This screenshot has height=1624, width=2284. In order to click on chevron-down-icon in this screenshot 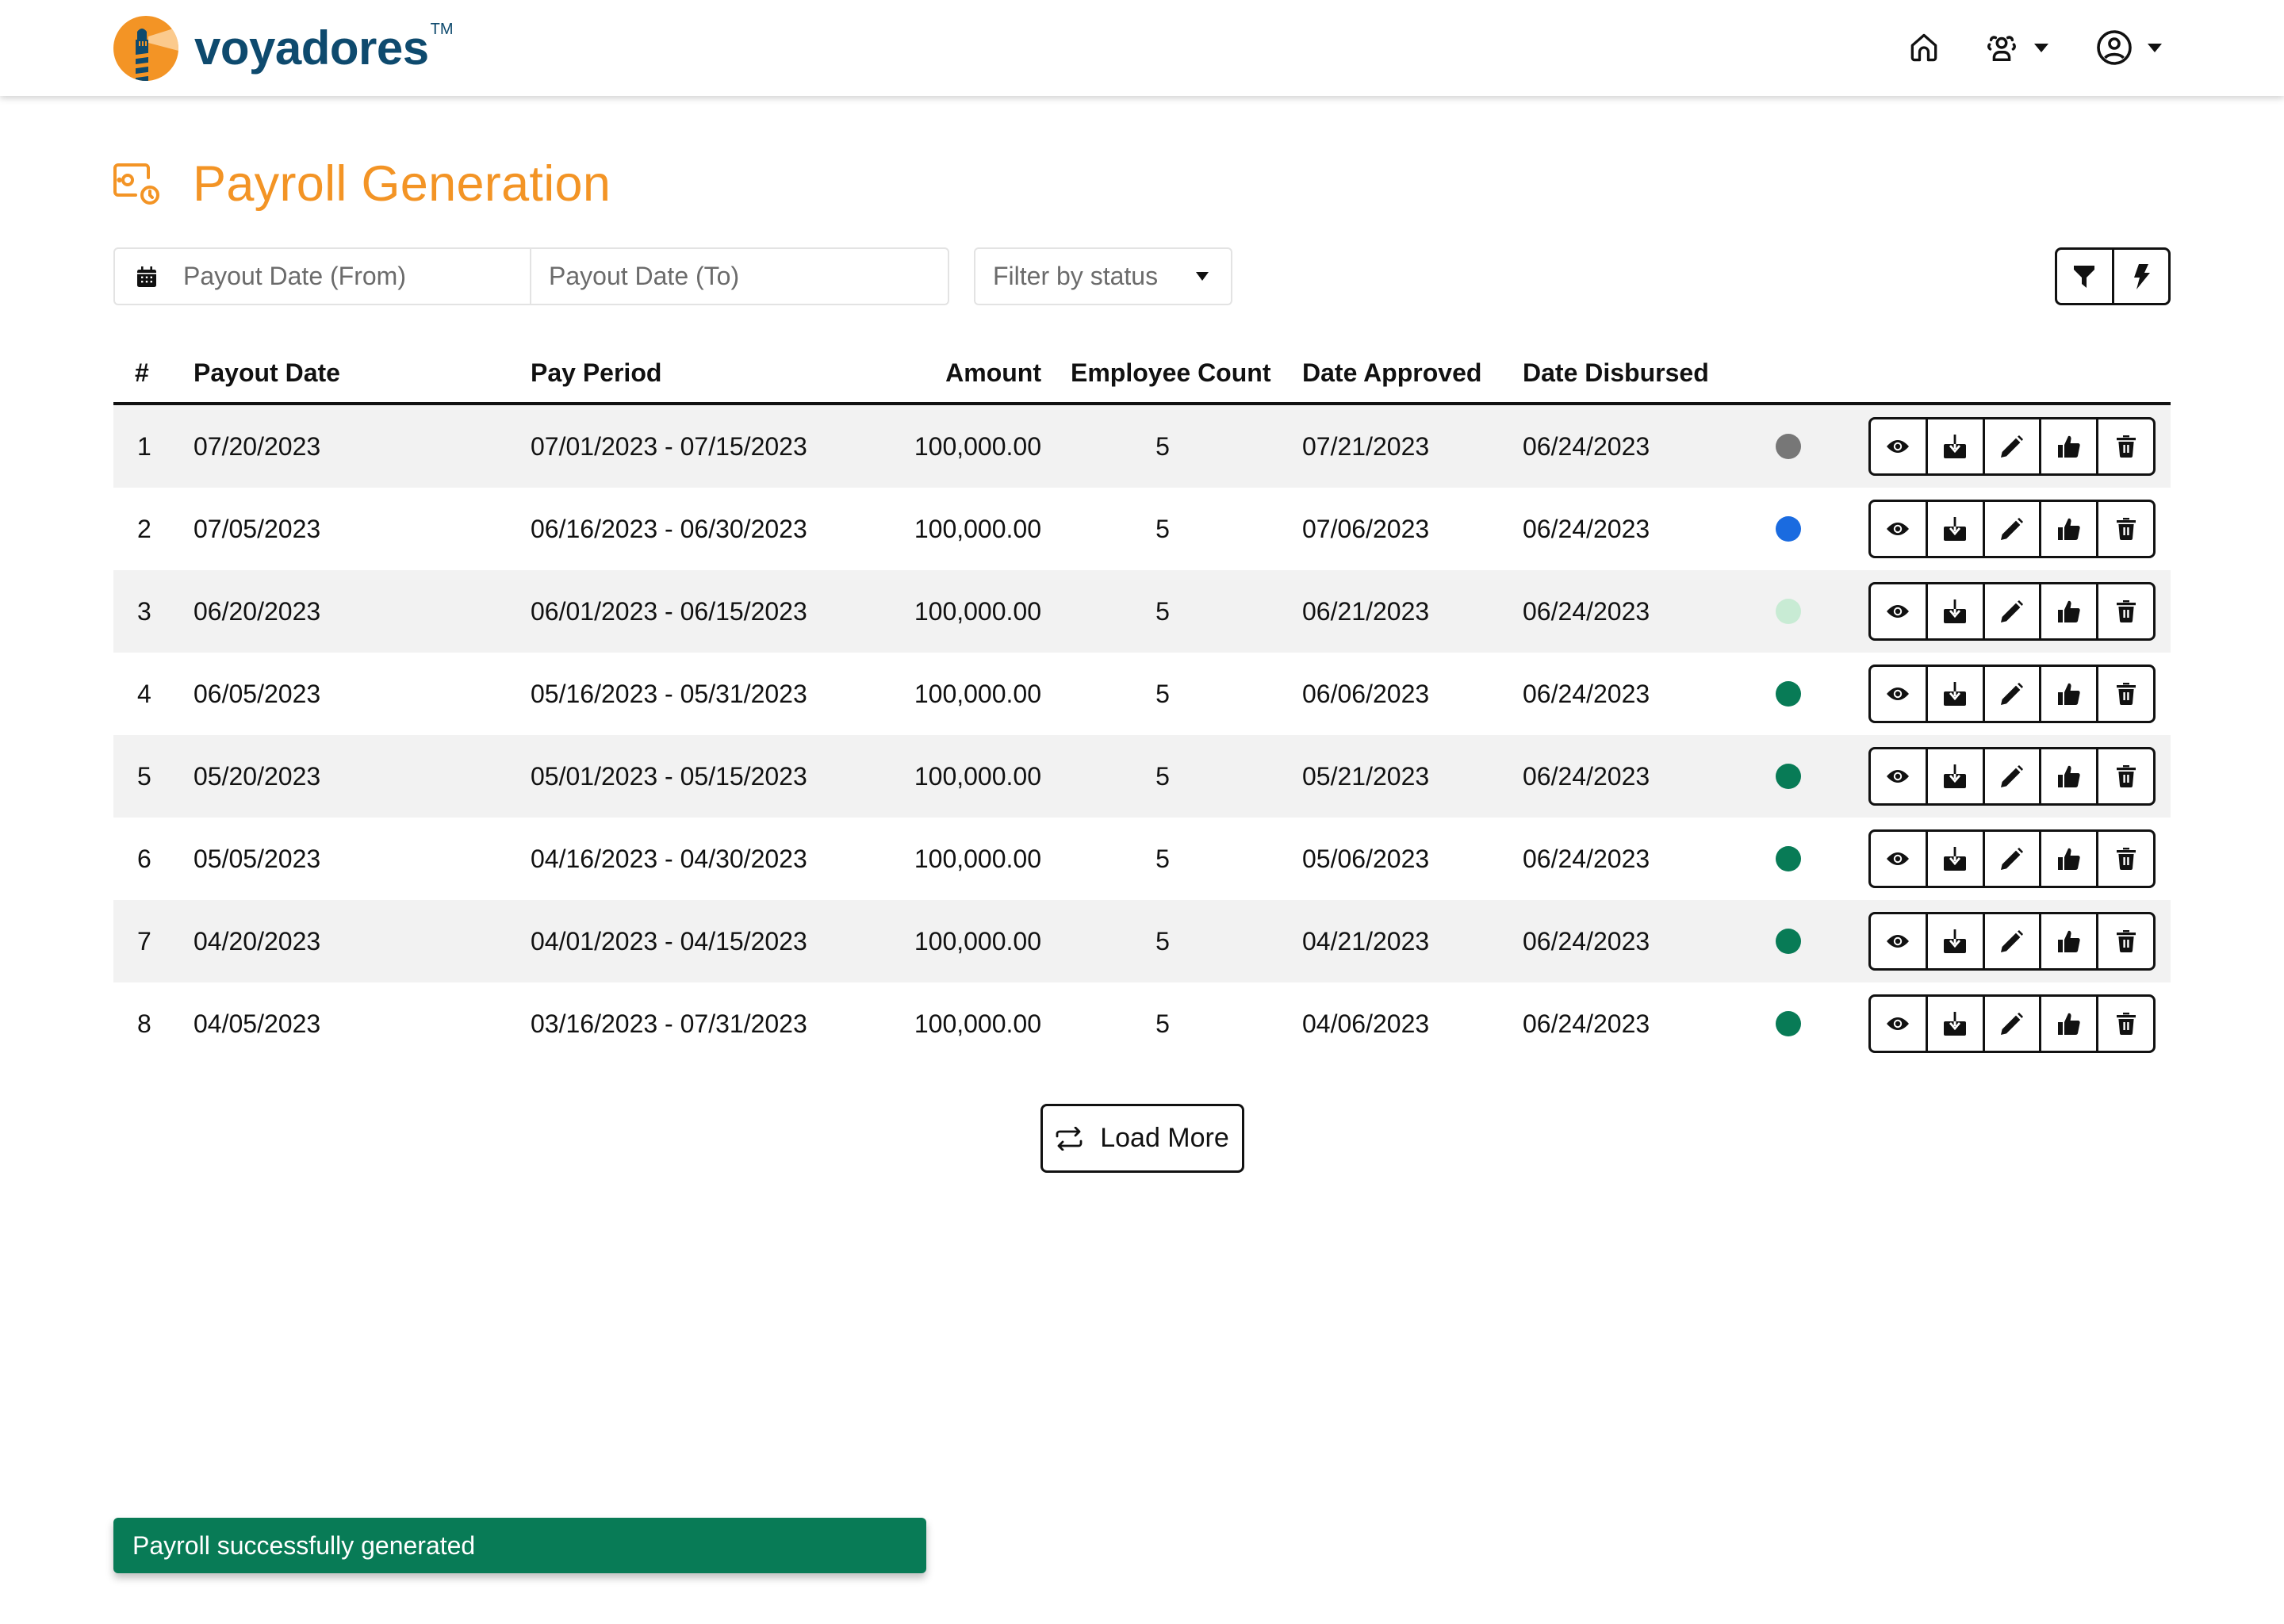, I will do `click(2041, 47)`.